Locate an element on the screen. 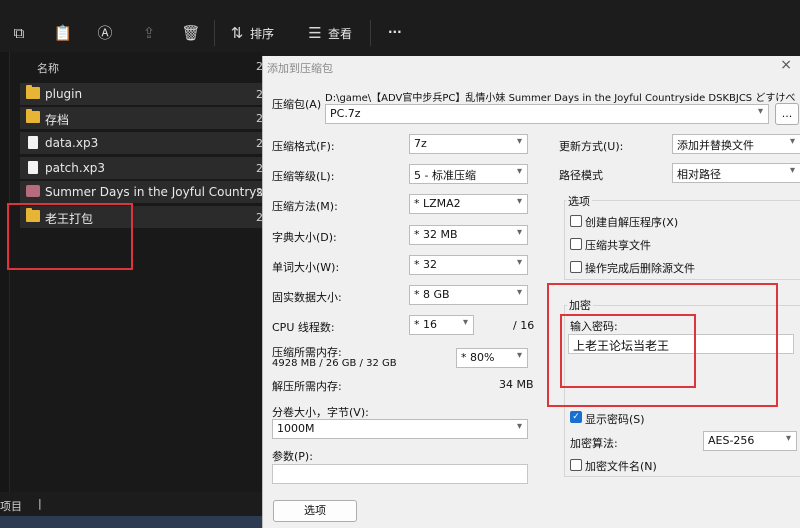 The height and width of the screenshot is (528, 800). list-item: data.xp3 is located at coordinates (141, 143).